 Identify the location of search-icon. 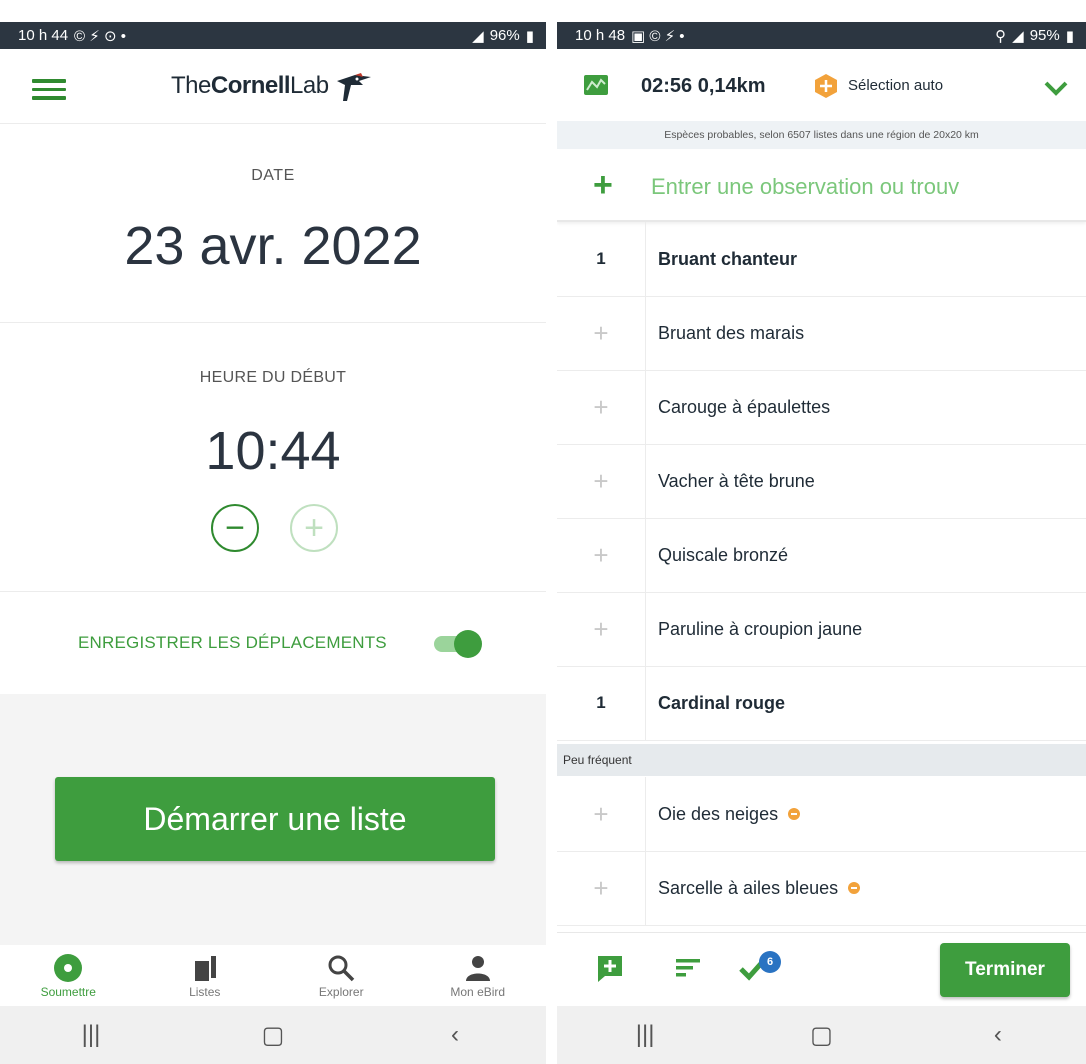
(341, 968).